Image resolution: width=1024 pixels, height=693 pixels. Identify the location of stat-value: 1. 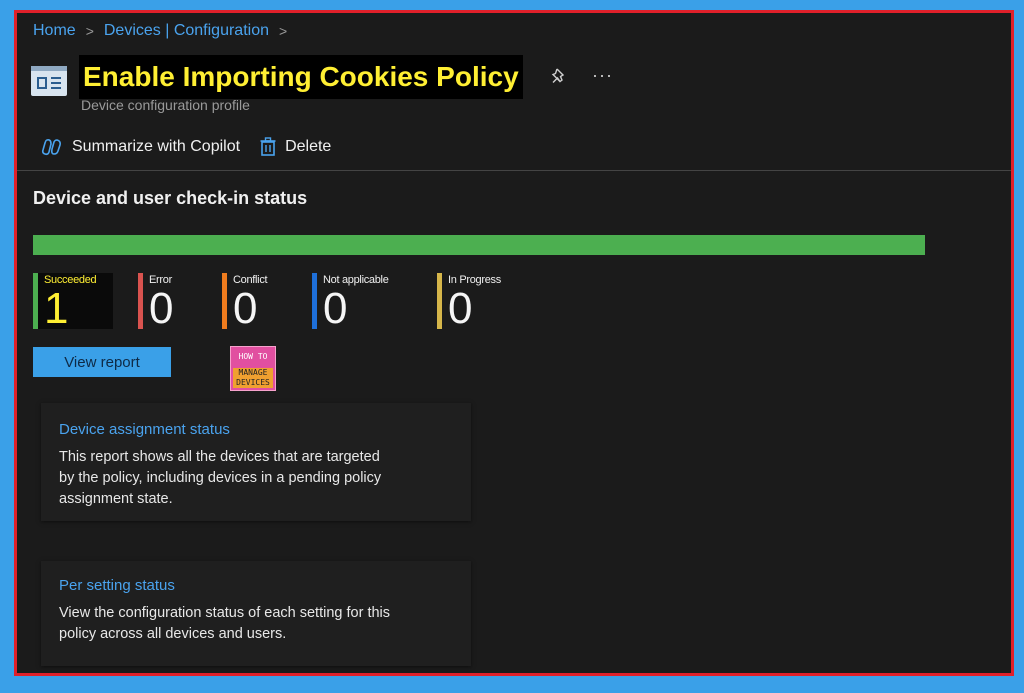
(56, 308).